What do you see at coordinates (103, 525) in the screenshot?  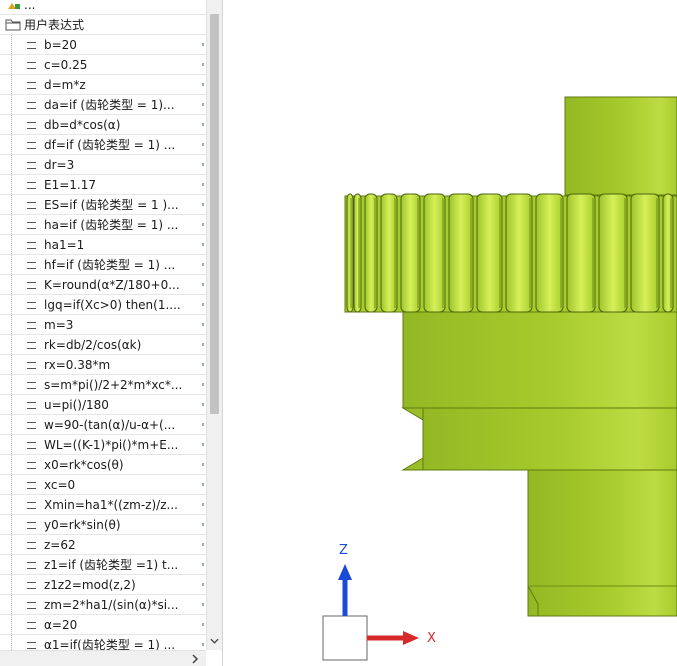 I see `expression-item: y0=rk*sin(θ)` at bounding box center [103, 525].